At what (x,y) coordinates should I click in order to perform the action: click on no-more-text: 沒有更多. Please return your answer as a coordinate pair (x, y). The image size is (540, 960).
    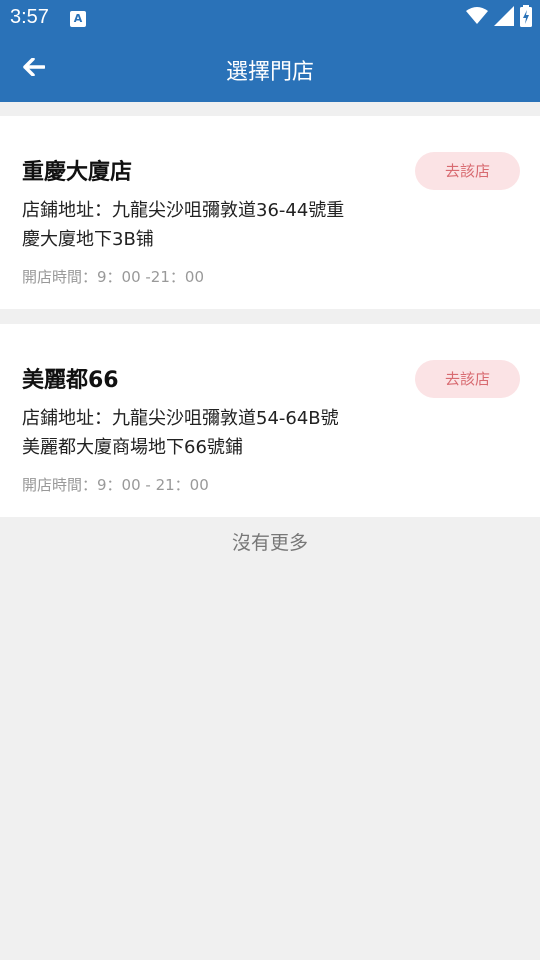
    Looking at the image, I should click on (269, 543).